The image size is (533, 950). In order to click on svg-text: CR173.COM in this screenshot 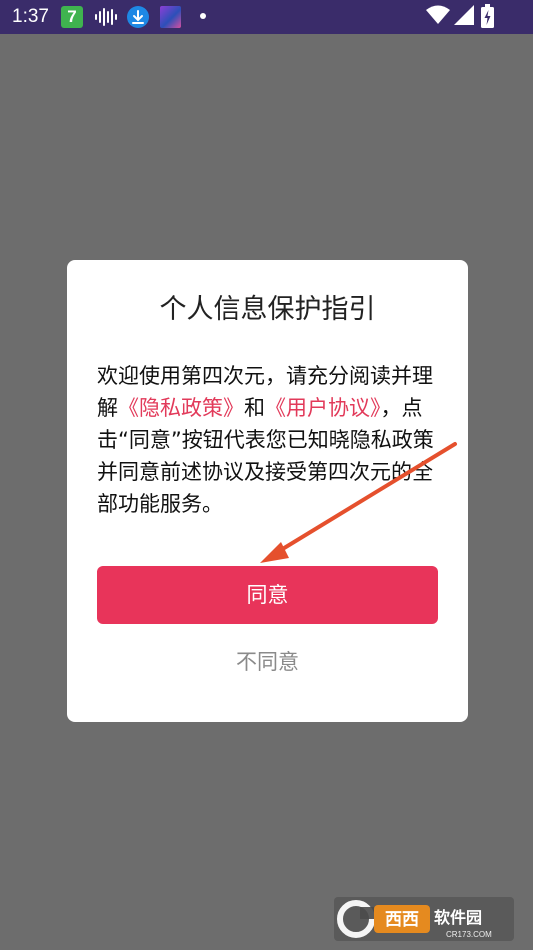, I will do `click(469, 934)`.